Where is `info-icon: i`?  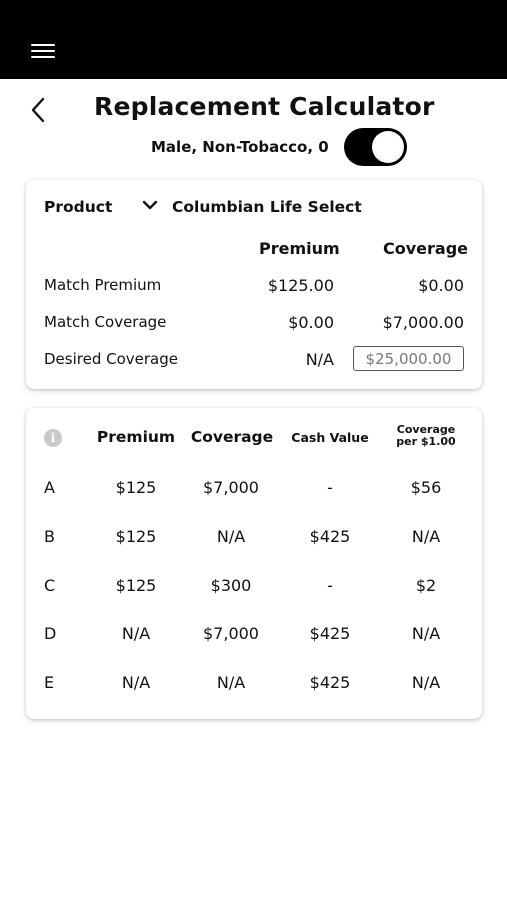 info-icon: i is located at coordinates (53, 438).